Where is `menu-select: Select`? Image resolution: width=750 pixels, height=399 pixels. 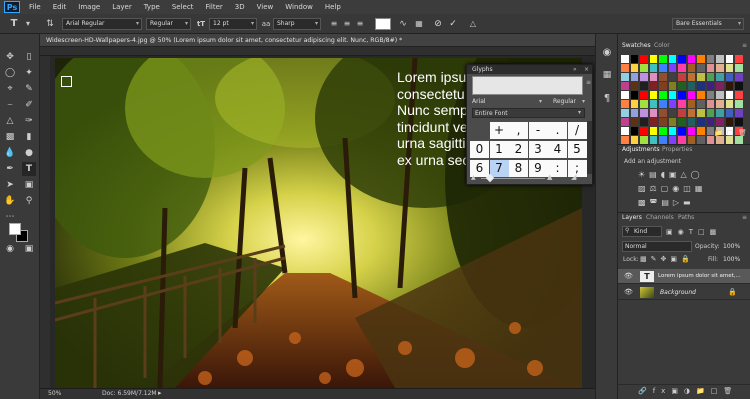
menu-select: Select is located at coordinates (183, 7).